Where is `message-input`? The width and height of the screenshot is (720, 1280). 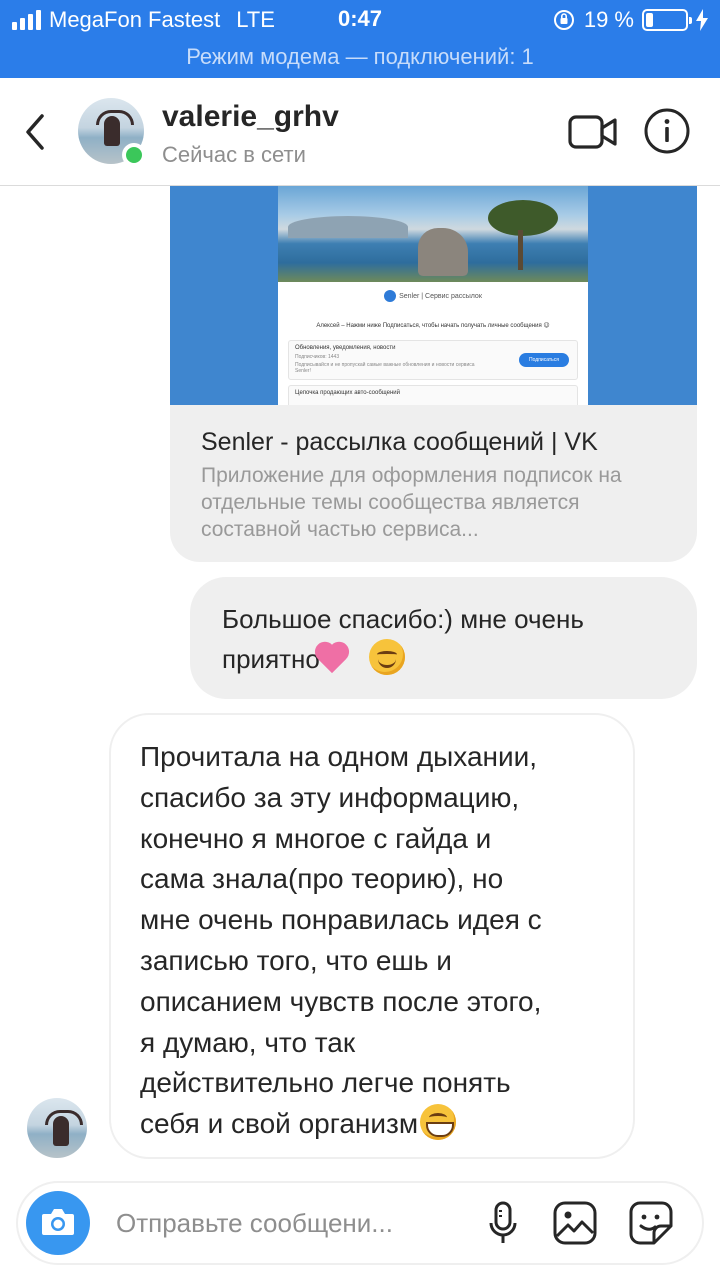 message-input is located at coordinates (291, 1223).